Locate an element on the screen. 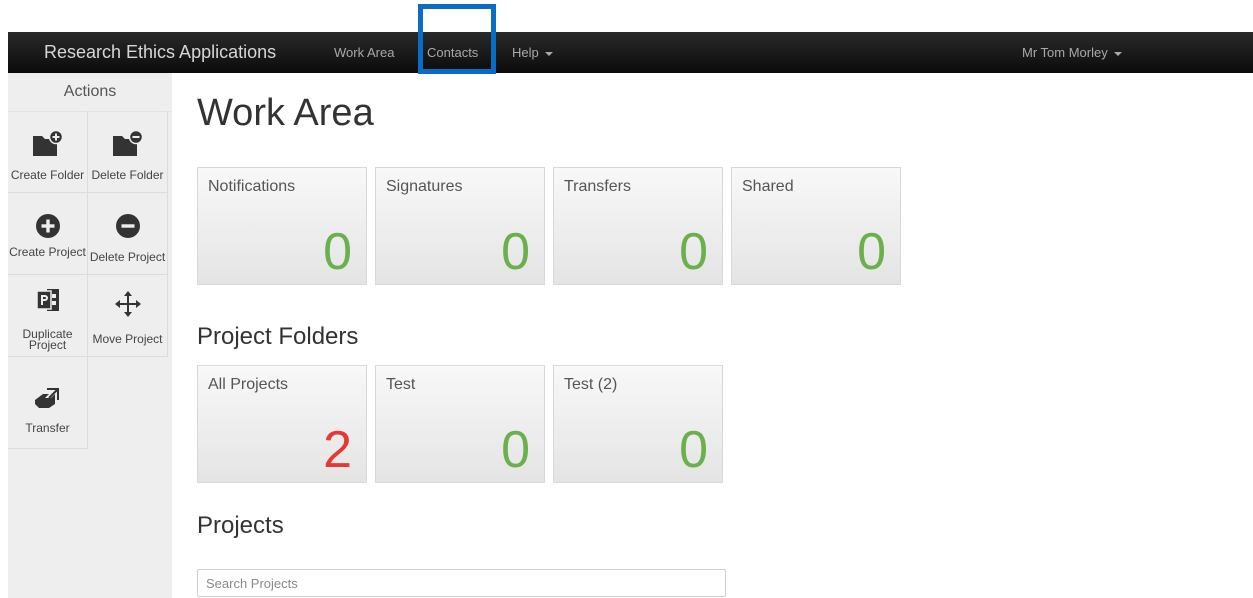 The image size is (1253, 598). create-project-label: Create Project is located at coordinates (47, 252).